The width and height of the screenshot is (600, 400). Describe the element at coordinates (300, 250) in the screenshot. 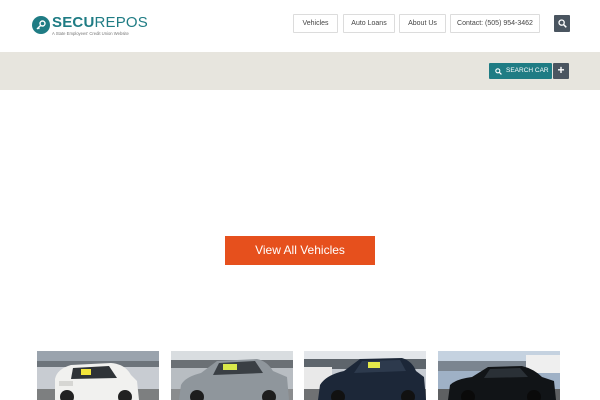

I see `view-all-vehicles-button: View All Vehicles` at that location.